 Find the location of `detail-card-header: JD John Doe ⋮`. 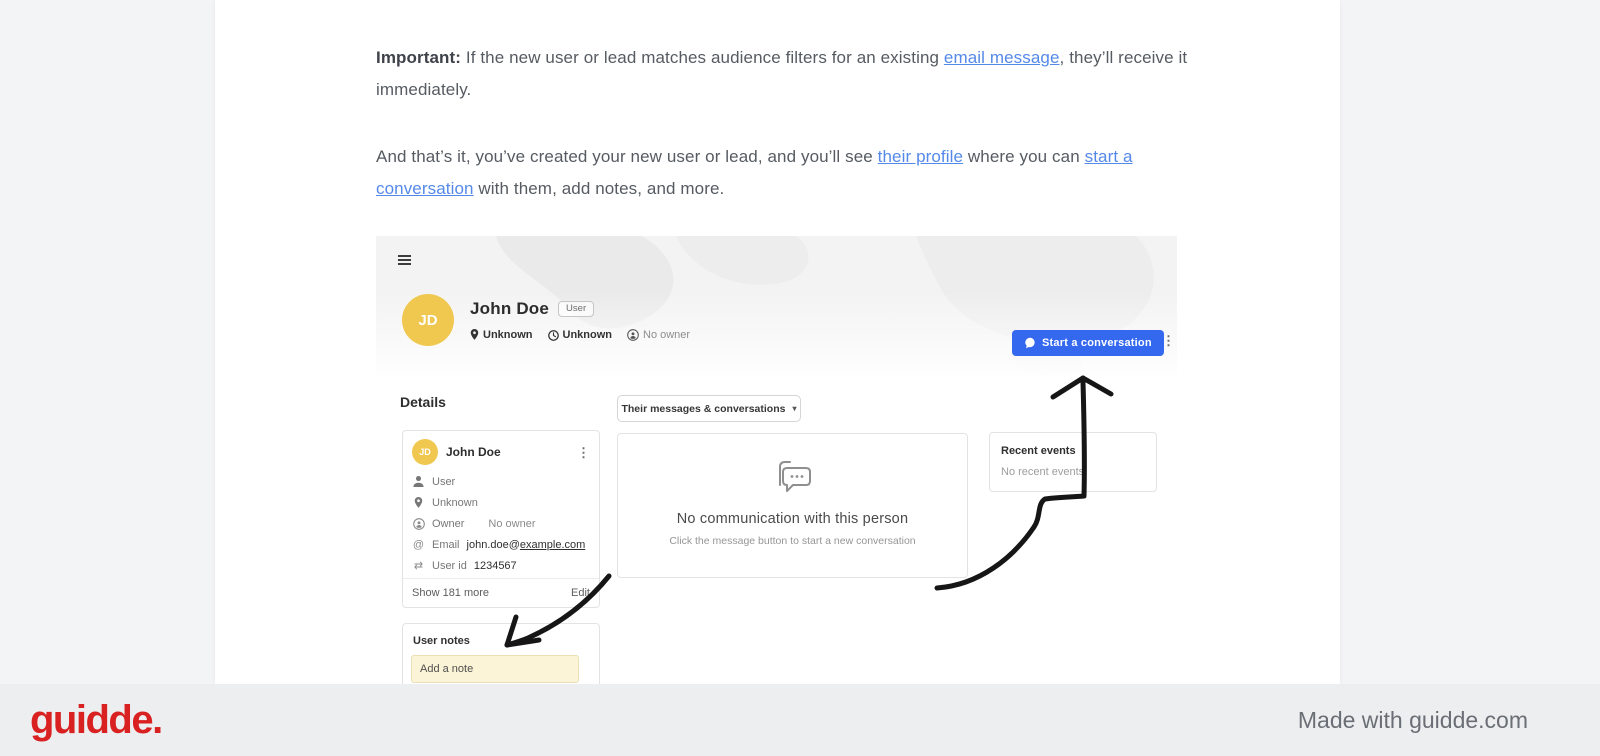

detail-card-header: JD John Doe ⋮ is located at coordinates (501, 451).